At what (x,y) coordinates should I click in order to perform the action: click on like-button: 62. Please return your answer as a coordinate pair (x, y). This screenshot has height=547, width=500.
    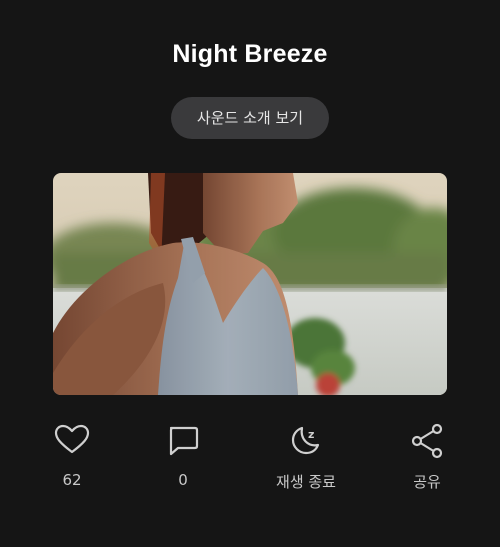
    Looking at the image, I should click on (72, 454).